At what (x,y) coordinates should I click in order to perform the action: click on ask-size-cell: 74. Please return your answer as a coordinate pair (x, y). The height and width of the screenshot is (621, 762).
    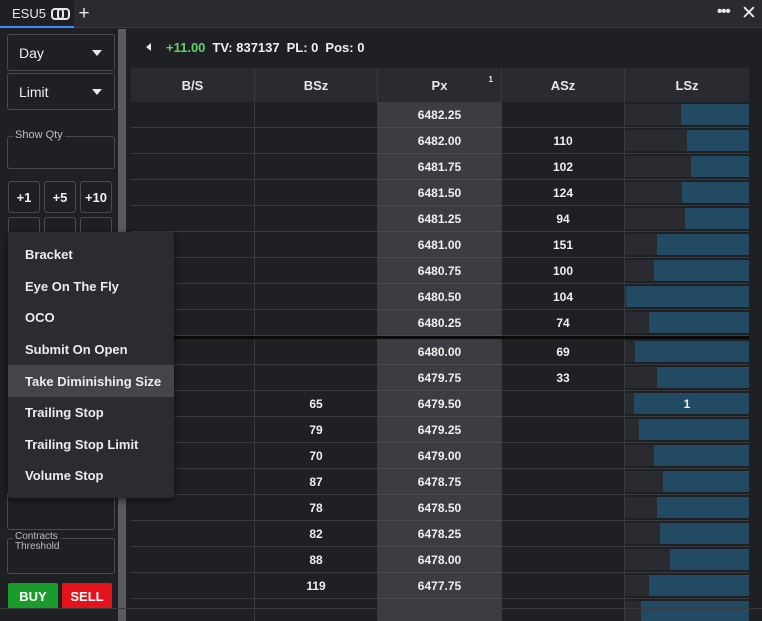
    Looking at the image, I should click on (563, 323).